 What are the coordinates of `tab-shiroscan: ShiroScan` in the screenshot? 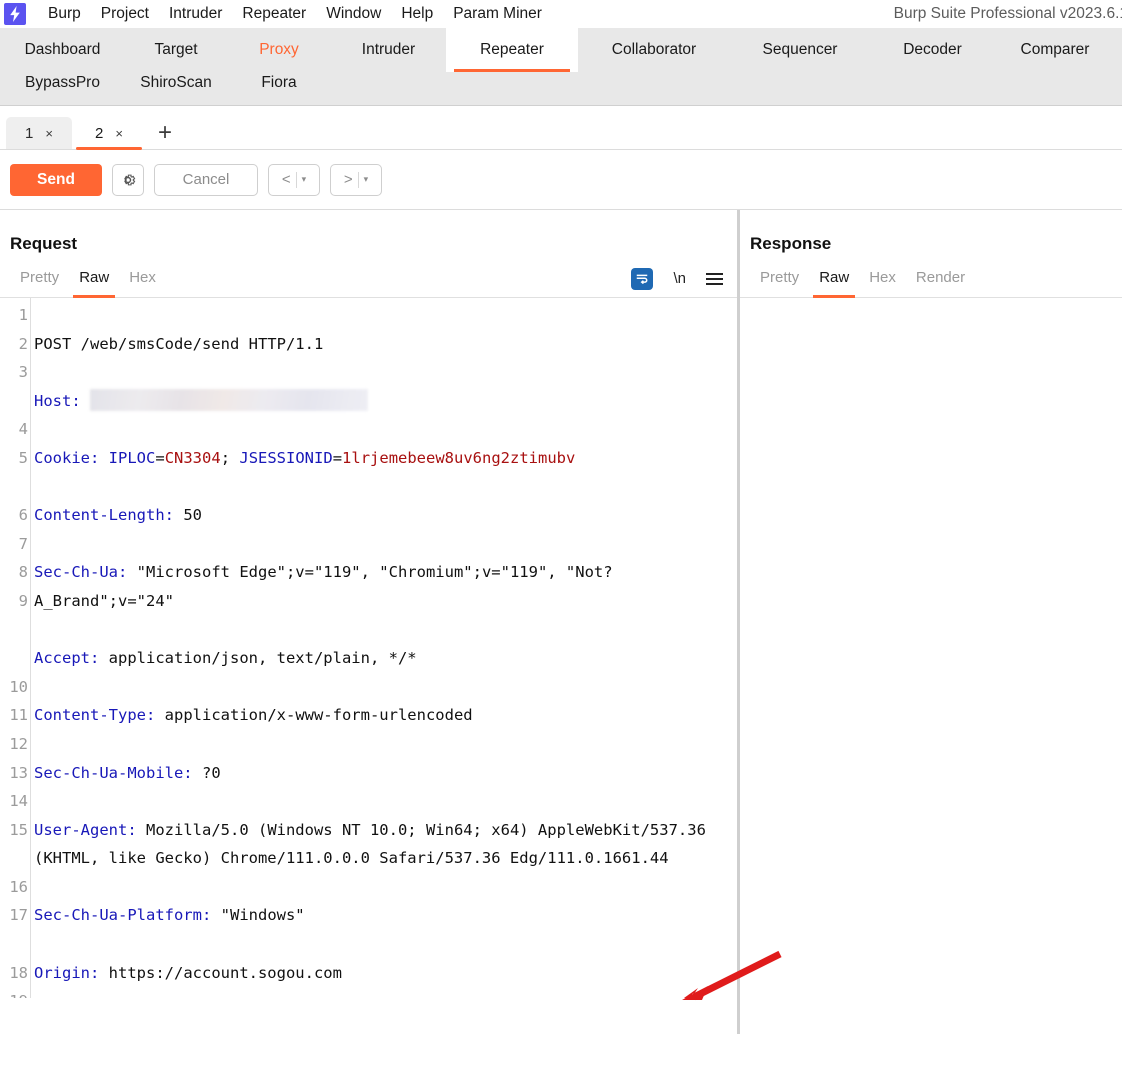 It's located at (176, 89).